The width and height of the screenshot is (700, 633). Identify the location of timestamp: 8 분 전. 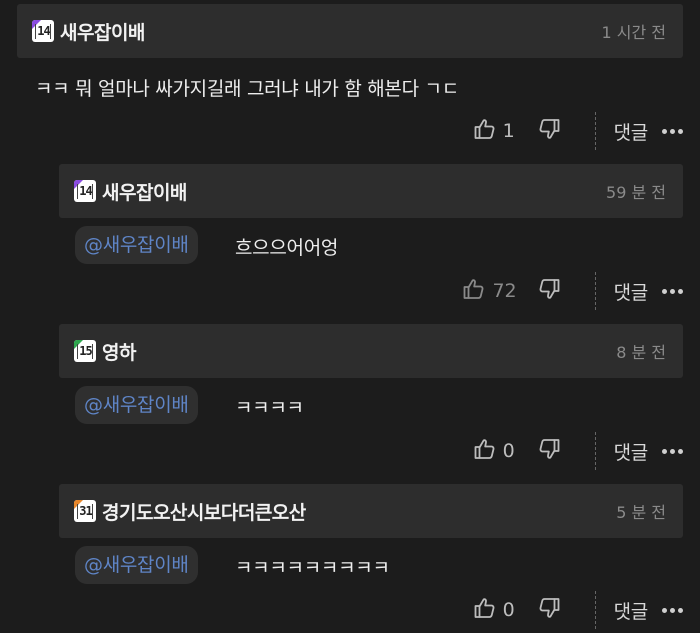
(641, 352).